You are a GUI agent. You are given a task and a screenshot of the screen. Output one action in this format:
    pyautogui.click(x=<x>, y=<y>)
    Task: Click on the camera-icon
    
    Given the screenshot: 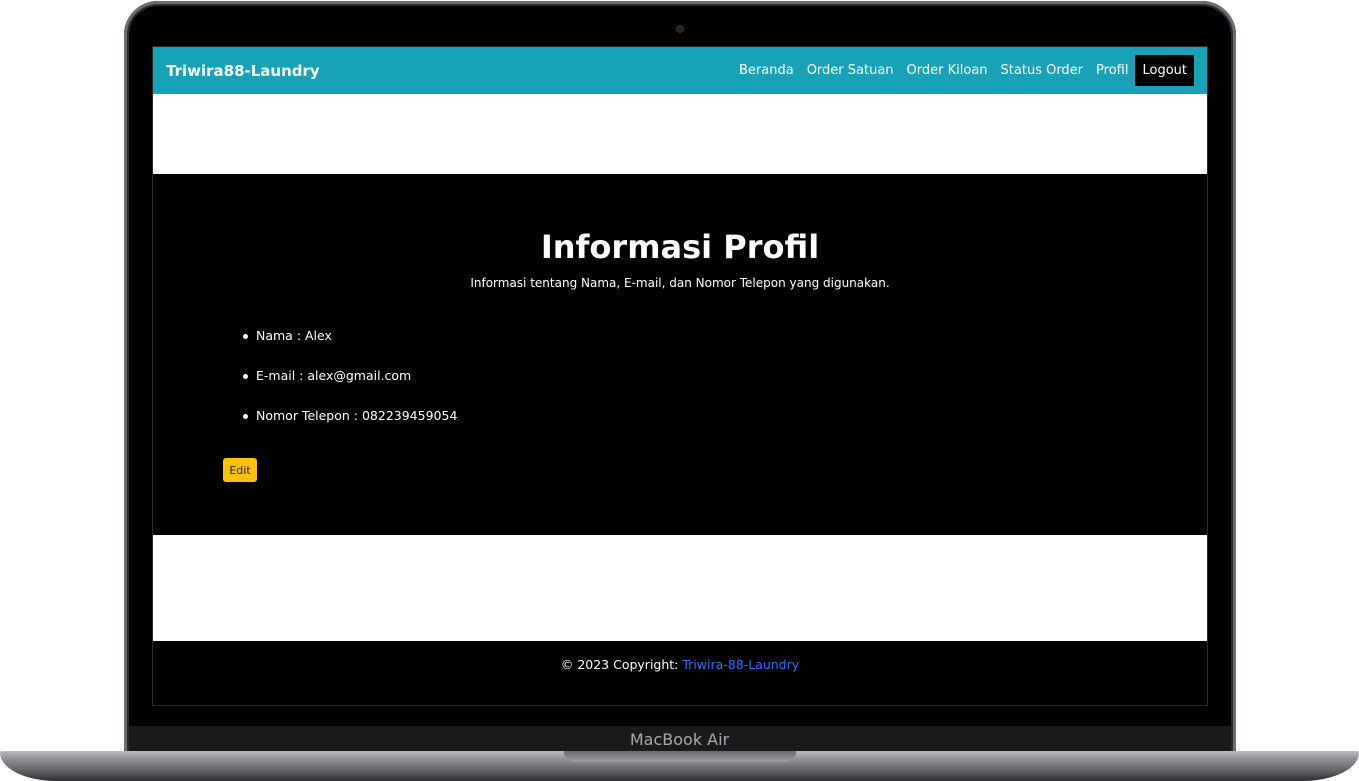 What is the action you would take?
    pyautogui.click(x=680, y=29)
    